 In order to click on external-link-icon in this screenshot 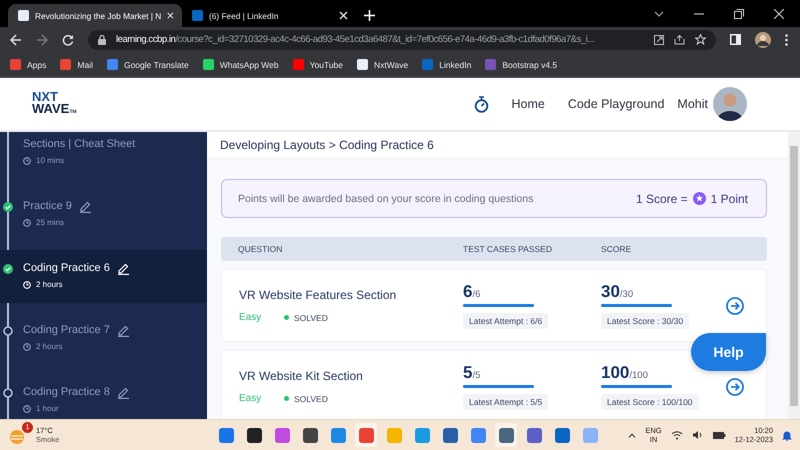, I will do `click(659, 39)`.